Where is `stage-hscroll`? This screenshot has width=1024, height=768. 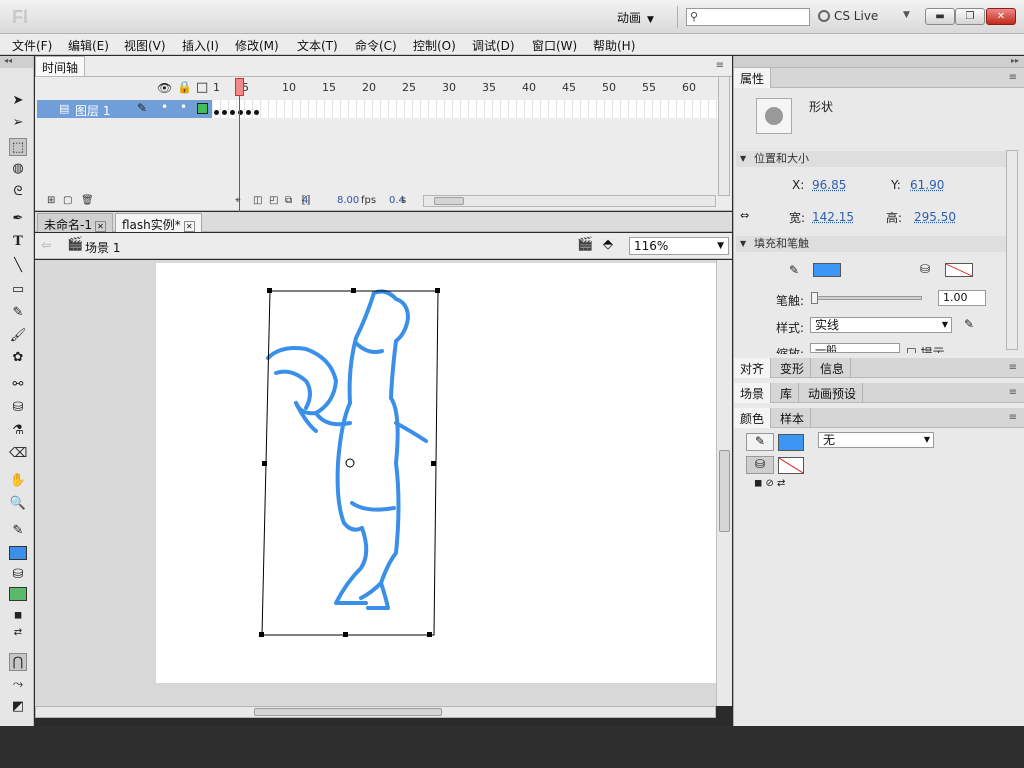 stage-hscroll is located at coordinates (375, 712).